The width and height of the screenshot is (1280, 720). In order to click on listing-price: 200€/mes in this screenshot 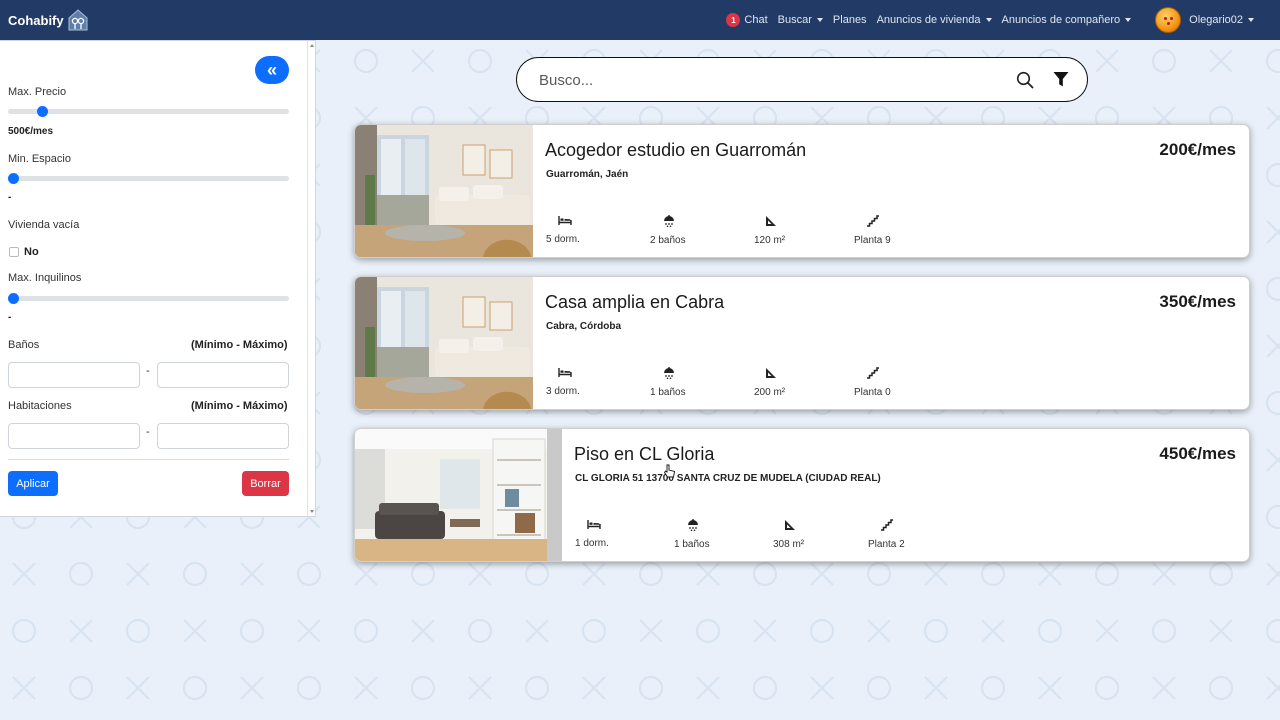, I will do `click(1197, 149)`.